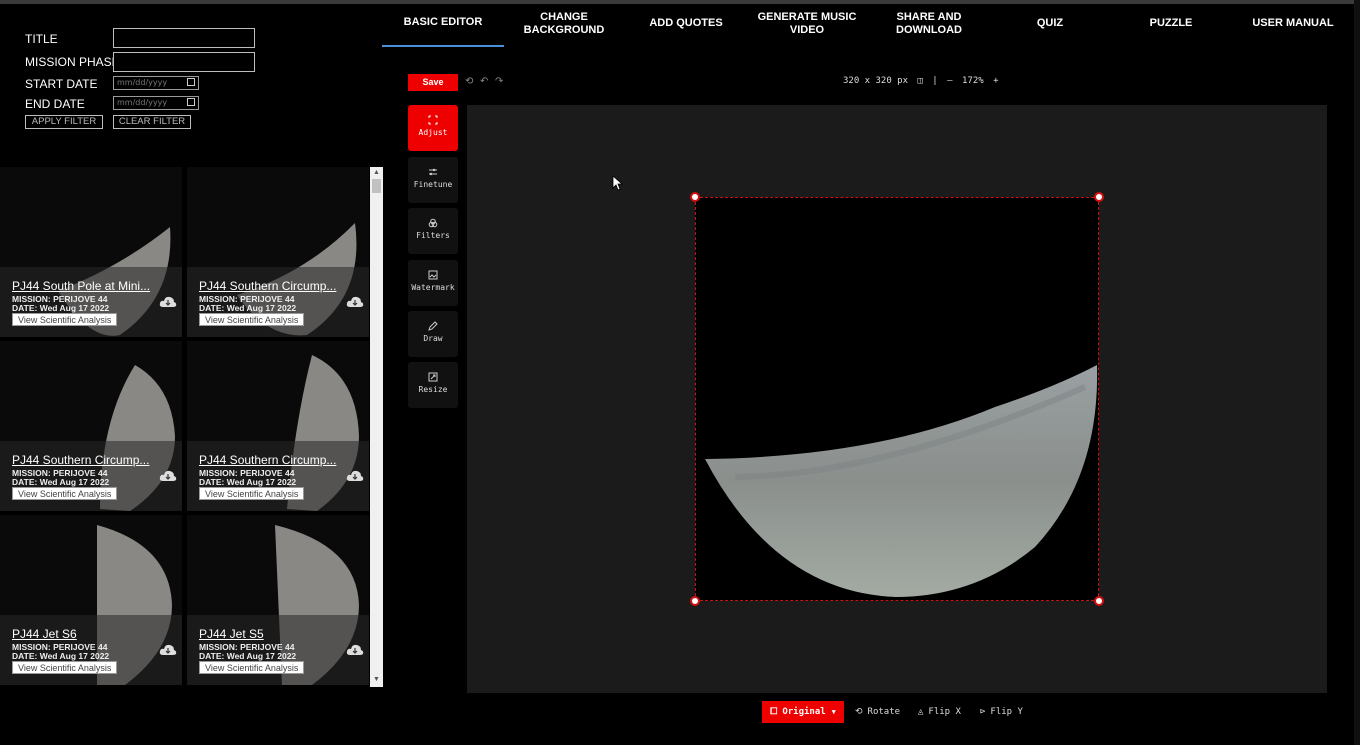 This screenshot has height=745, width=1360. What do you see at coordinates (184, 62) in the screenshot?
I see `mission-phase-input` at bounding box center [184, 62].